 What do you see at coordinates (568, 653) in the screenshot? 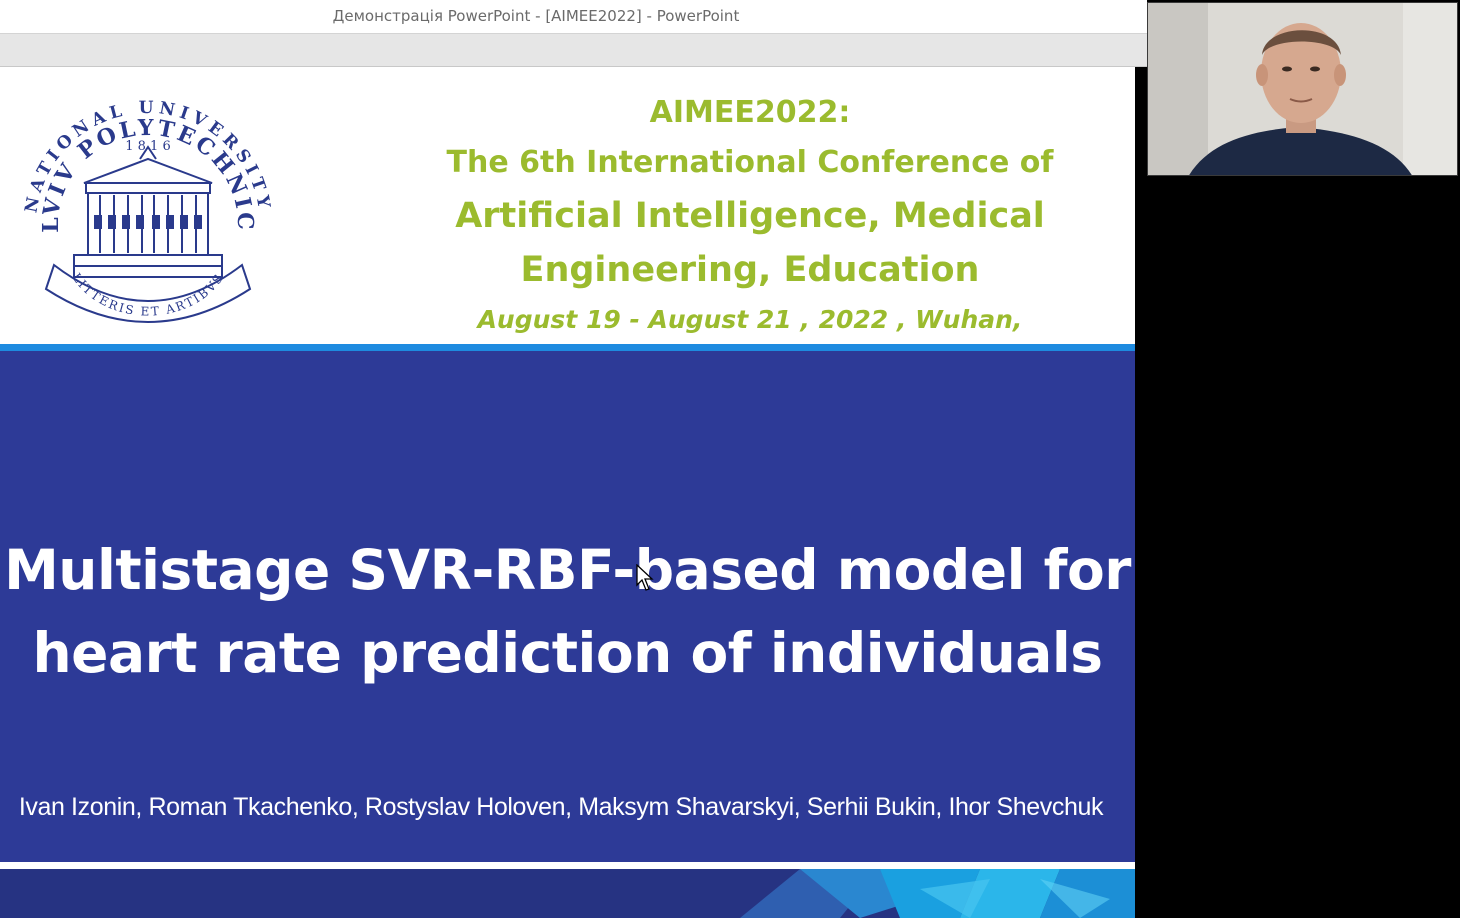
I see `slide-title-line2: heart rate prediction of individuals` at bounding box center [568, 653].